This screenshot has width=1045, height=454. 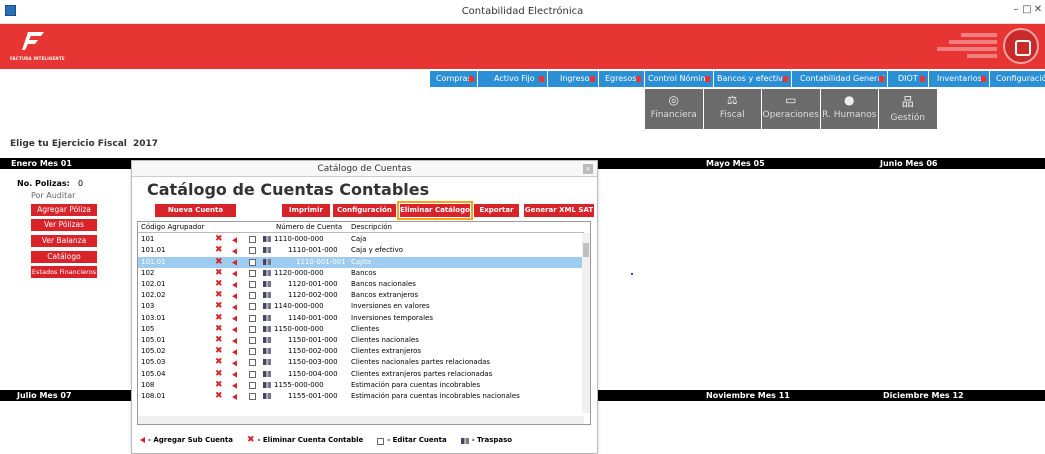 What do you see at coordinates (923, 395) in the screenshot?
I see `month-diciembre: Diciembre Mes 12` at bounding box center [923, 395].